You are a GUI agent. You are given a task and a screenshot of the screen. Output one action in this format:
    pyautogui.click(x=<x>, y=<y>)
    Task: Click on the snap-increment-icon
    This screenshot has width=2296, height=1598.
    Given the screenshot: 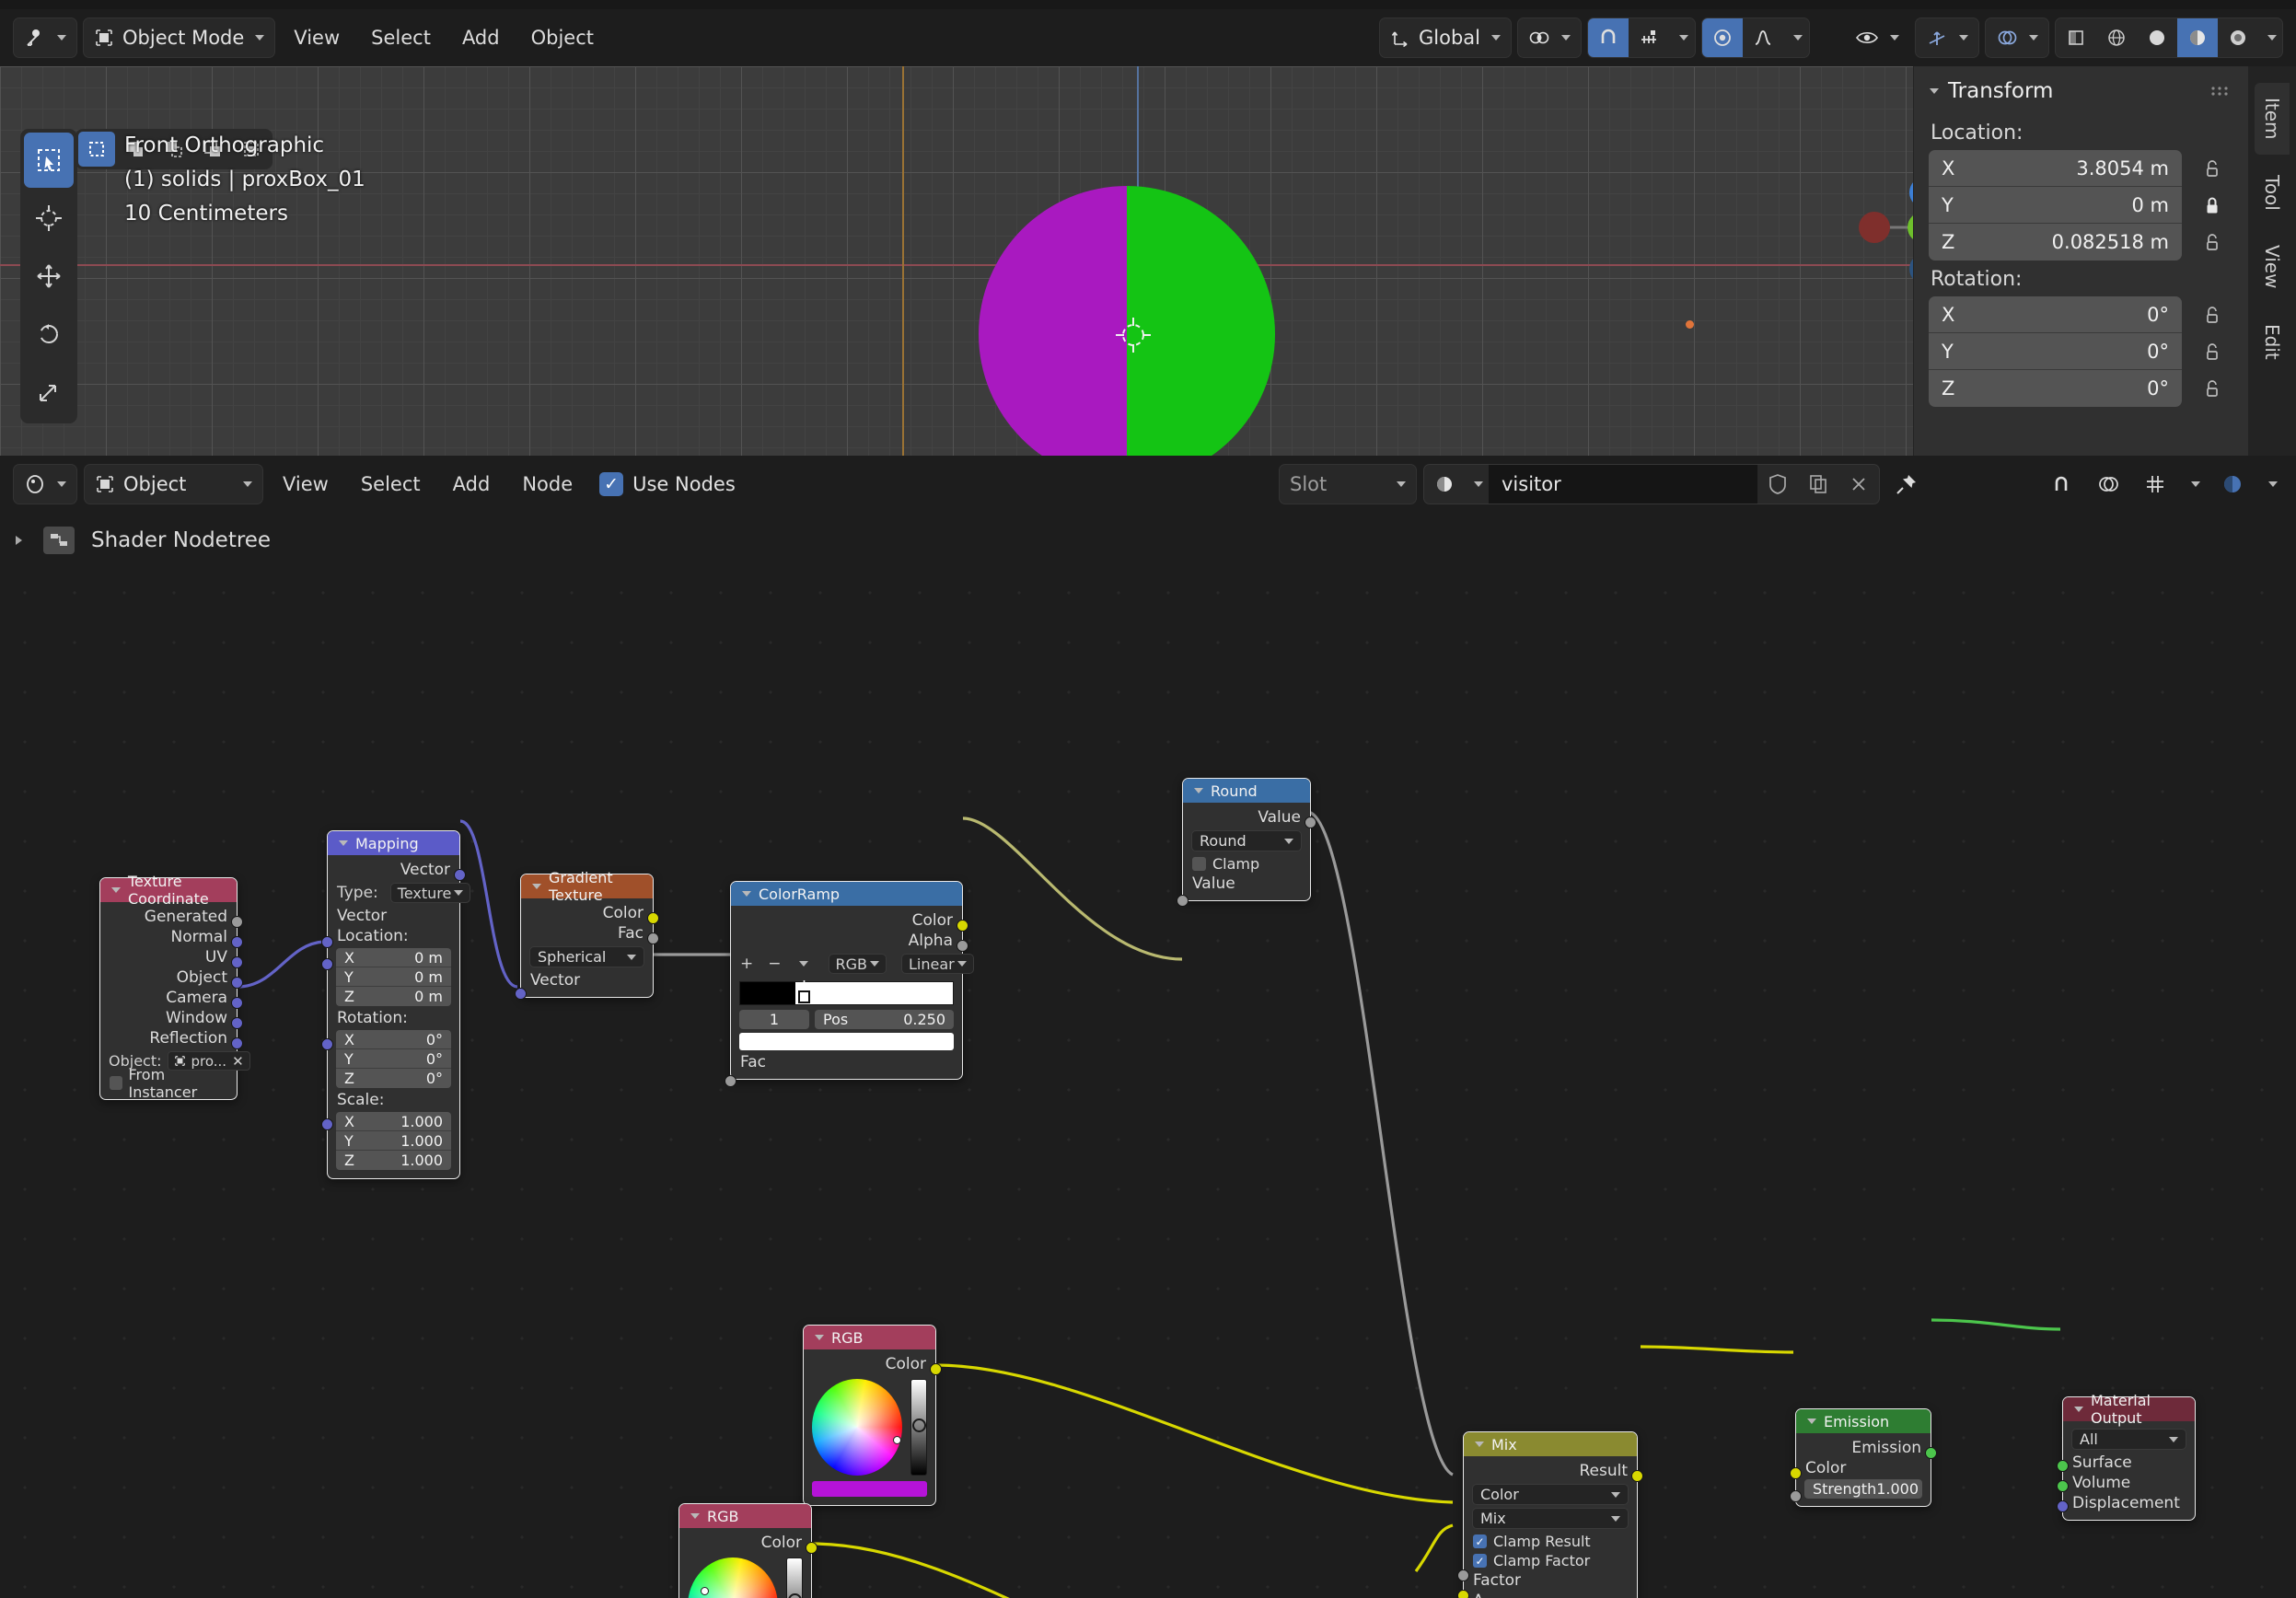 What is the action you would take?
    pyautogui.click(x=1649, y=37)
    